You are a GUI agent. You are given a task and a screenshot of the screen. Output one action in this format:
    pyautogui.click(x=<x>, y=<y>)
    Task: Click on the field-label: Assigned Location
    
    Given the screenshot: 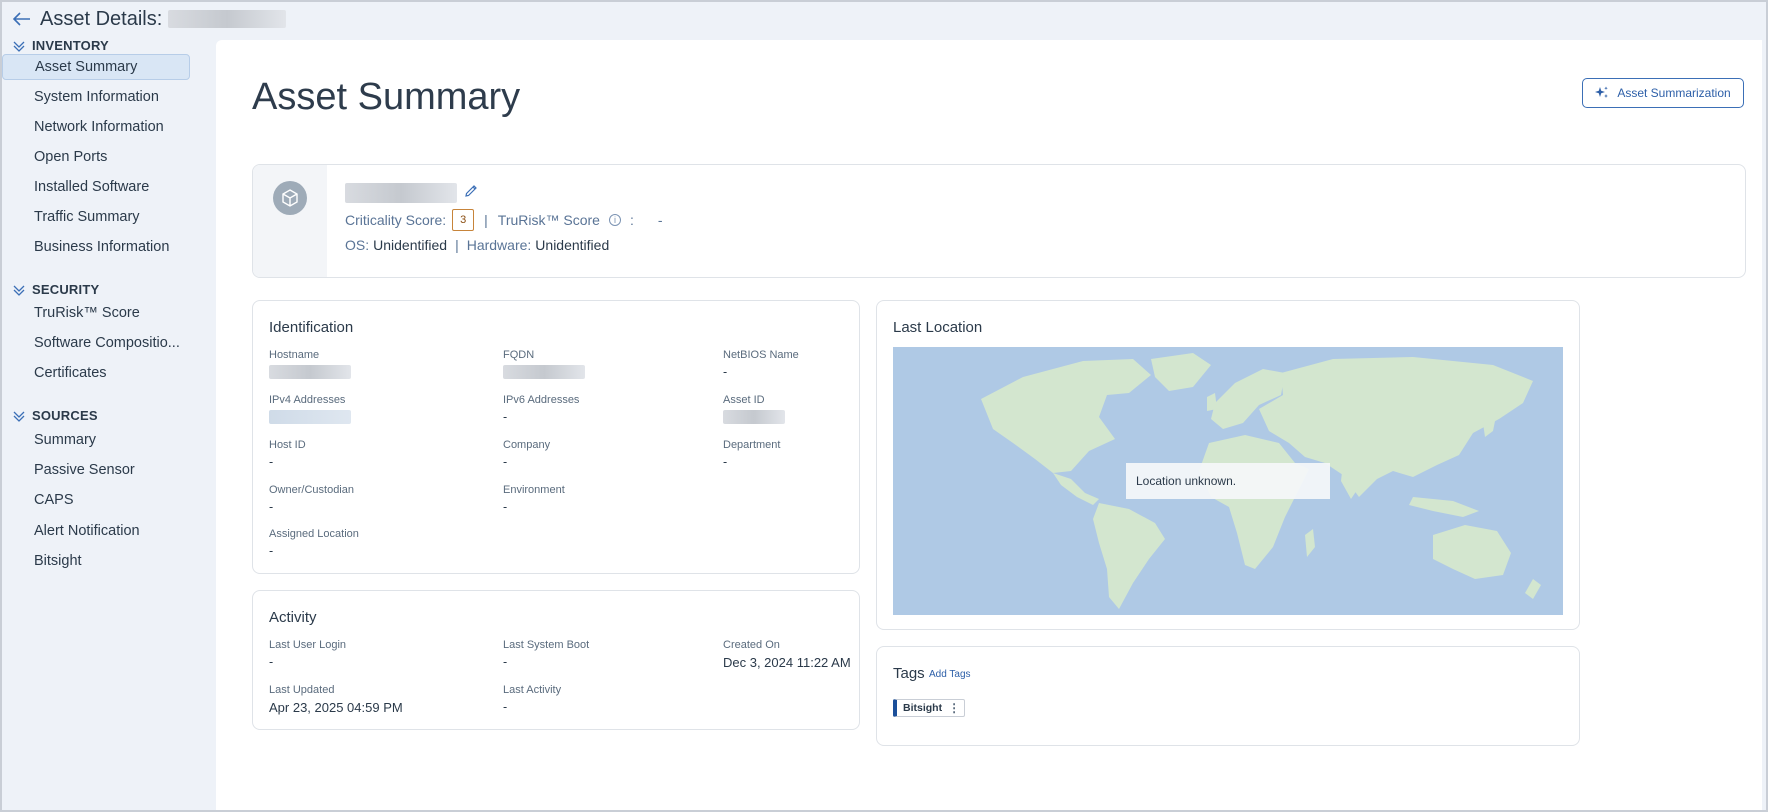 What is the action you would take?
    pyautogui.click(x=314, y=534)
    